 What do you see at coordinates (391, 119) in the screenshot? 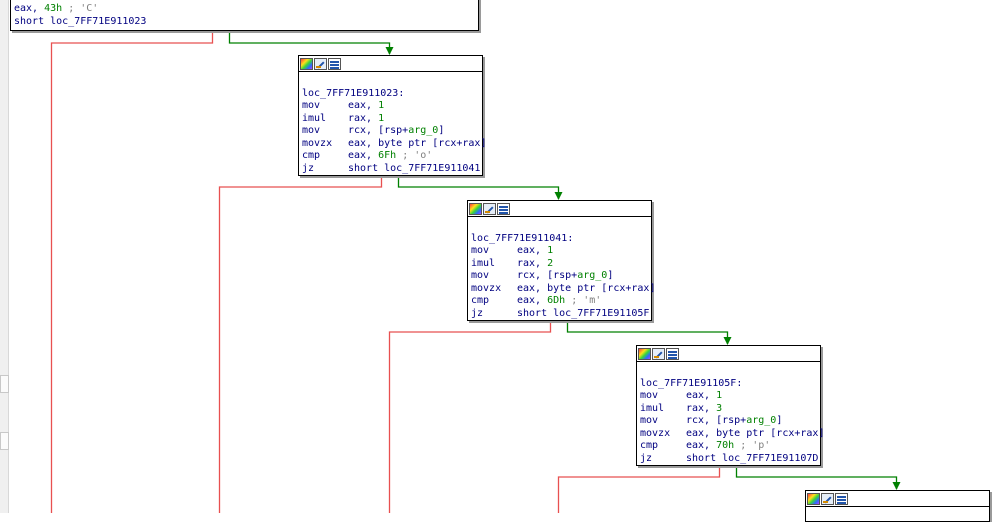
I see `instruction-line: imul rax, 1` at bounding box center [391, 119].